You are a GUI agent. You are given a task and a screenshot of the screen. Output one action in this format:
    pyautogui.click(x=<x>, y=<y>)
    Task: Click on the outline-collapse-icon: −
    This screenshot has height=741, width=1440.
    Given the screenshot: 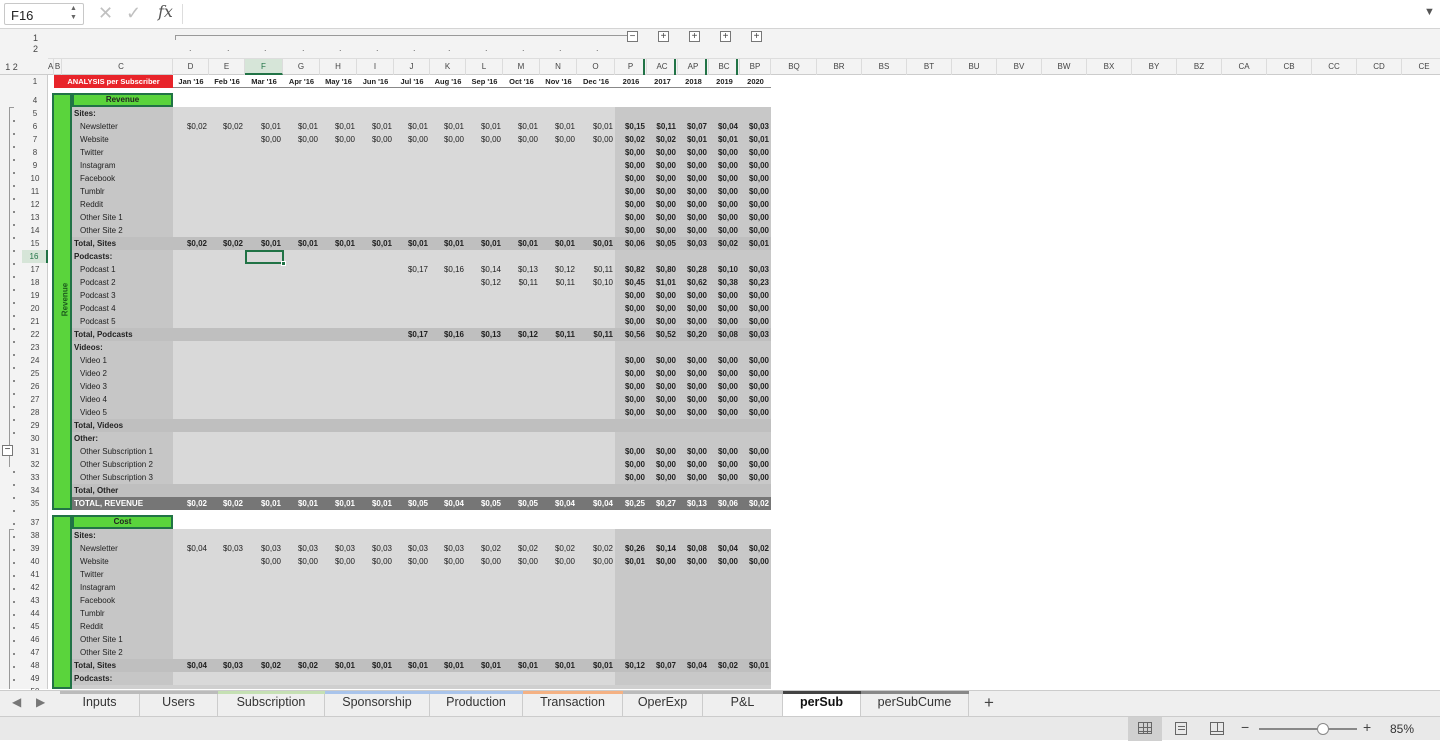 What is the action you would take?
    pyautogui.click(x=632, y=36)
    